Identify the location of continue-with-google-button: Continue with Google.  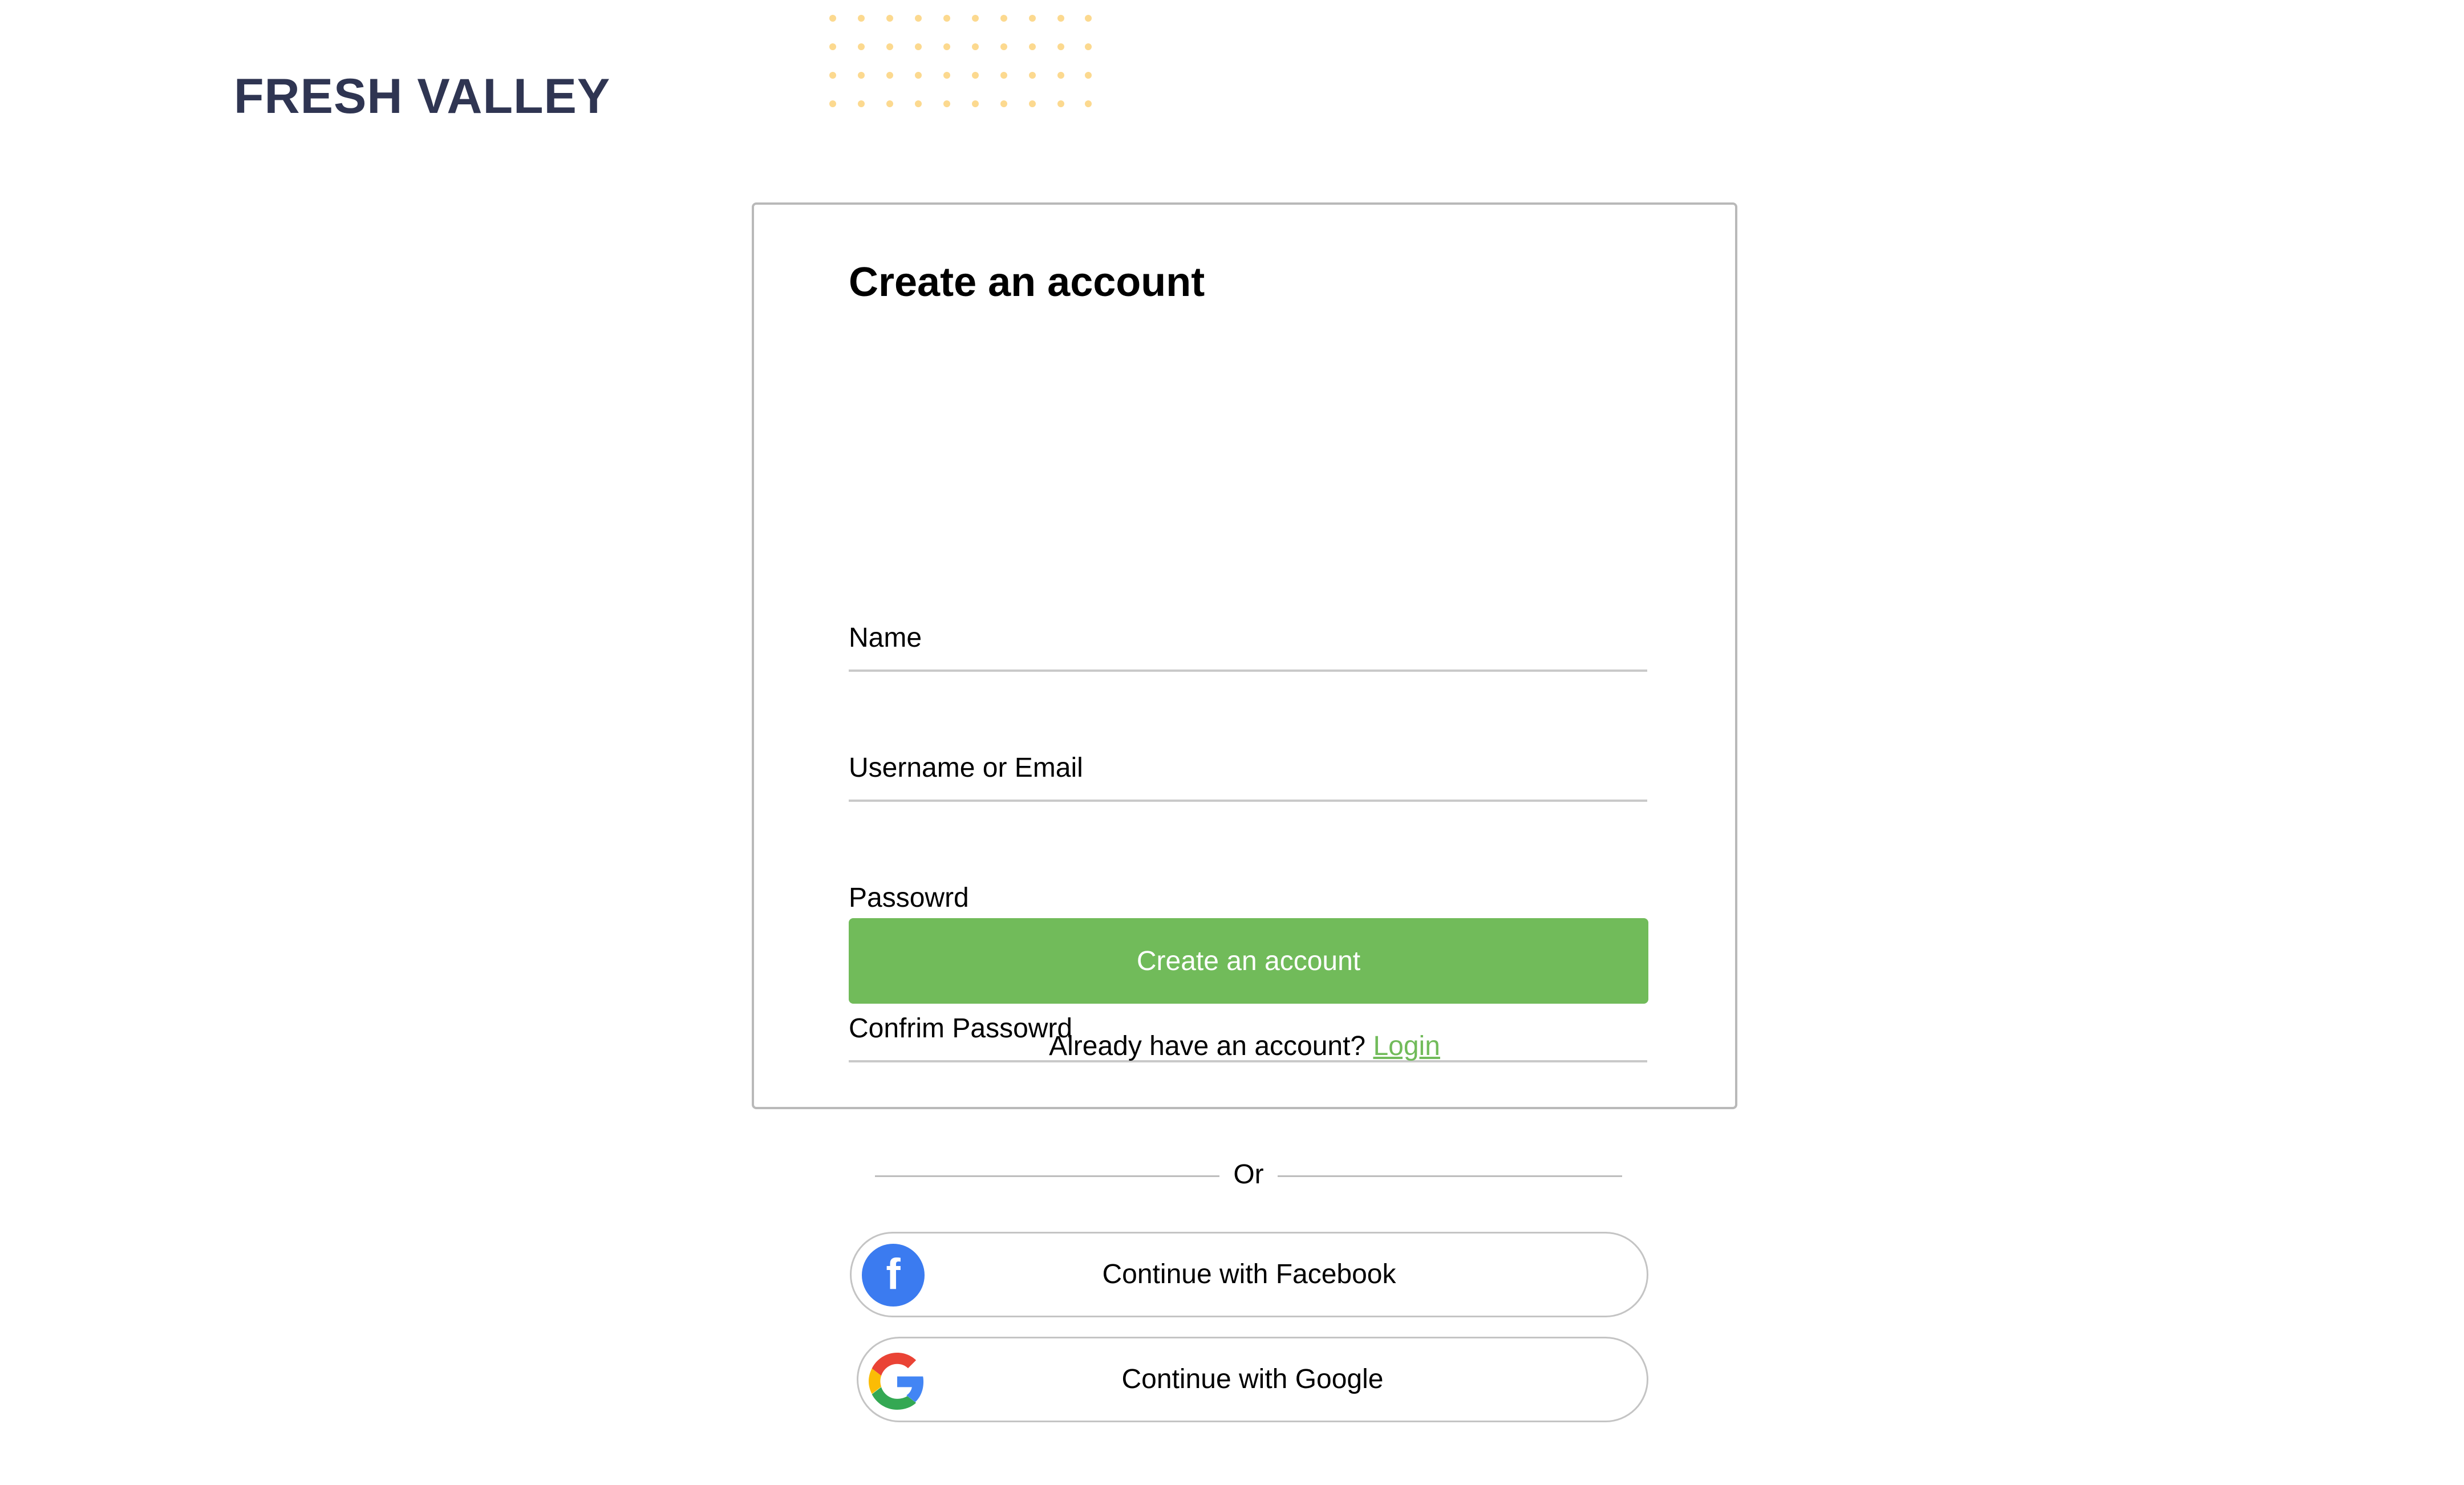
(1252, 1379).